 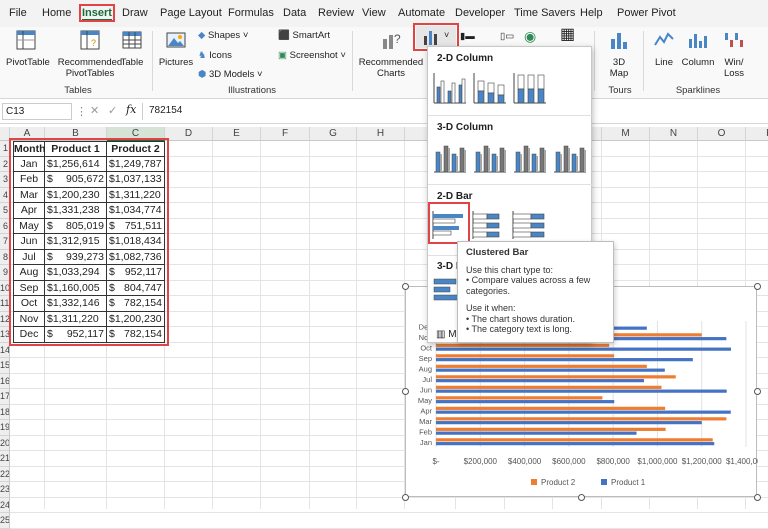 I want to click on row-header: 1, so click(x=5, y=149).